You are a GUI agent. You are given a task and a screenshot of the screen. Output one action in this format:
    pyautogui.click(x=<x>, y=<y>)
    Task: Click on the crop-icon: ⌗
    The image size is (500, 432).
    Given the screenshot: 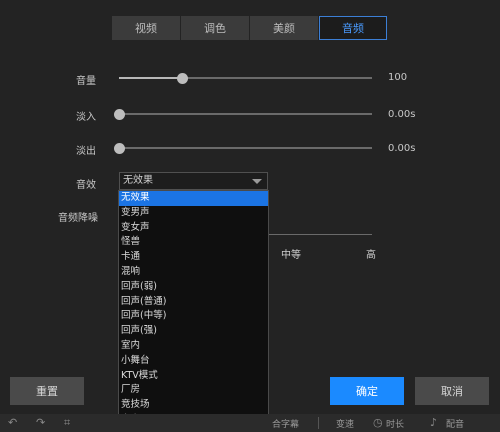 What is the action you would take?
    pyautogui.click(x=67, y=423)
    